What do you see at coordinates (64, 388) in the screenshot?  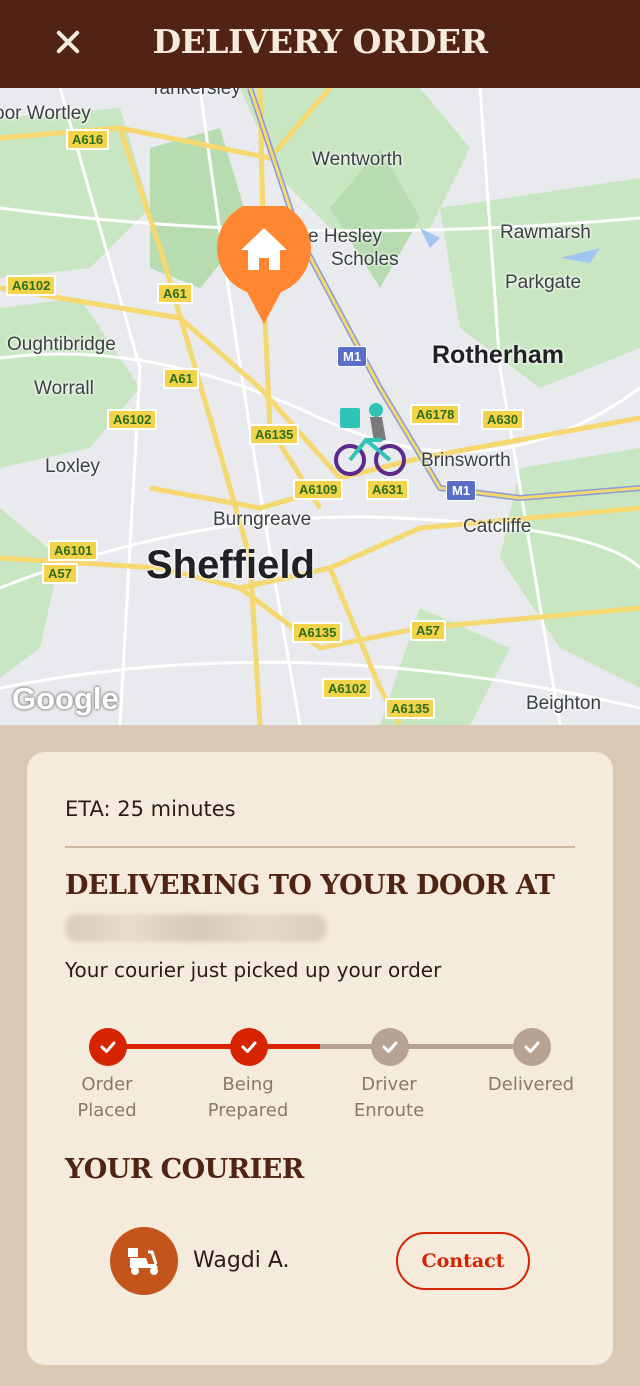 I see `map-place-label: Worrall` at bounding box center [64, 388].